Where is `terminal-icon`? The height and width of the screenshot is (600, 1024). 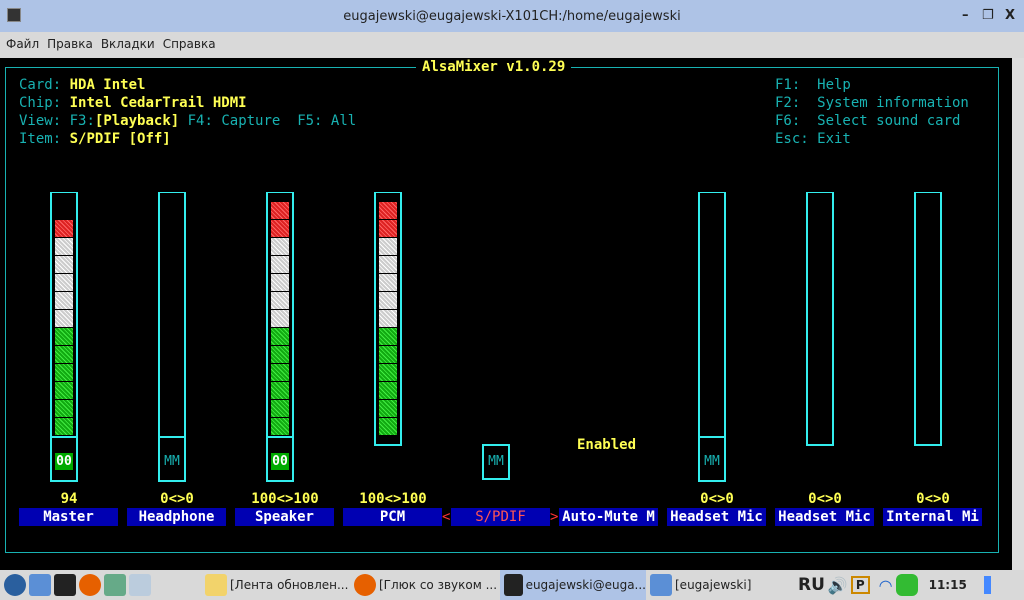 terminal-icon is located at coordinates (513, 585).